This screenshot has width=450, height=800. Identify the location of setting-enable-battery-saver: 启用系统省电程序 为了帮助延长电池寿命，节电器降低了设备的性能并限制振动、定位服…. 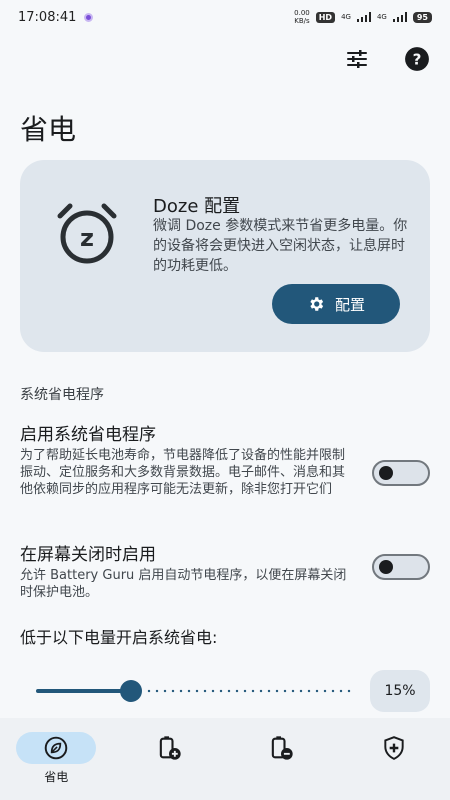
(225, 459).